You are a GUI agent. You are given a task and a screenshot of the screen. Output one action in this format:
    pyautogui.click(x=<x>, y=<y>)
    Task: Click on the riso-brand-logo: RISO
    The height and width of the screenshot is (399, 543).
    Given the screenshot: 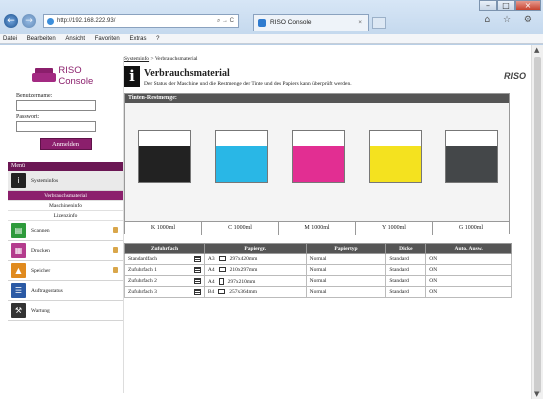 What is the action you would take?
    pyautogui.click(x=514, y=76)
    